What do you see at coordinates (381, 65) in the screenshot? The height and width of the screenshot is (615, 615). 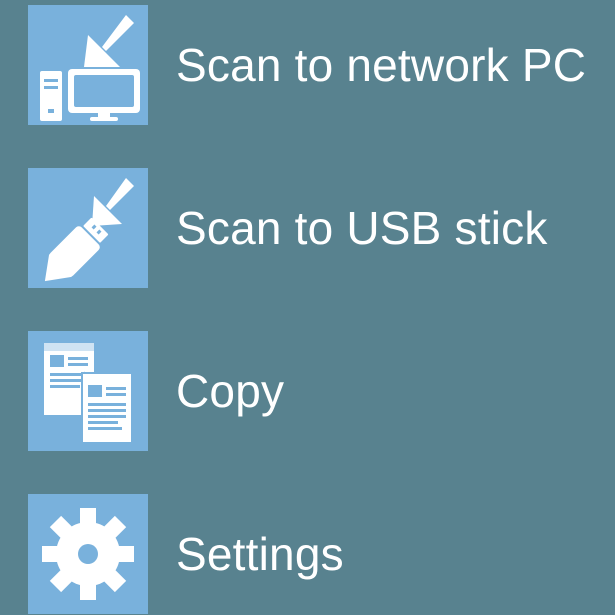 I see `menu-item-label: Scan to network PC` at bounding box center [381, 65].